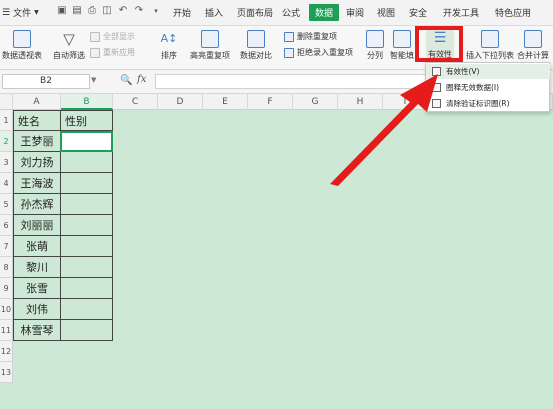 The image size is (553, 409). Describe the element at coordinates (360, 102) in the screenshot. I see `column-header-h: H` at that location.